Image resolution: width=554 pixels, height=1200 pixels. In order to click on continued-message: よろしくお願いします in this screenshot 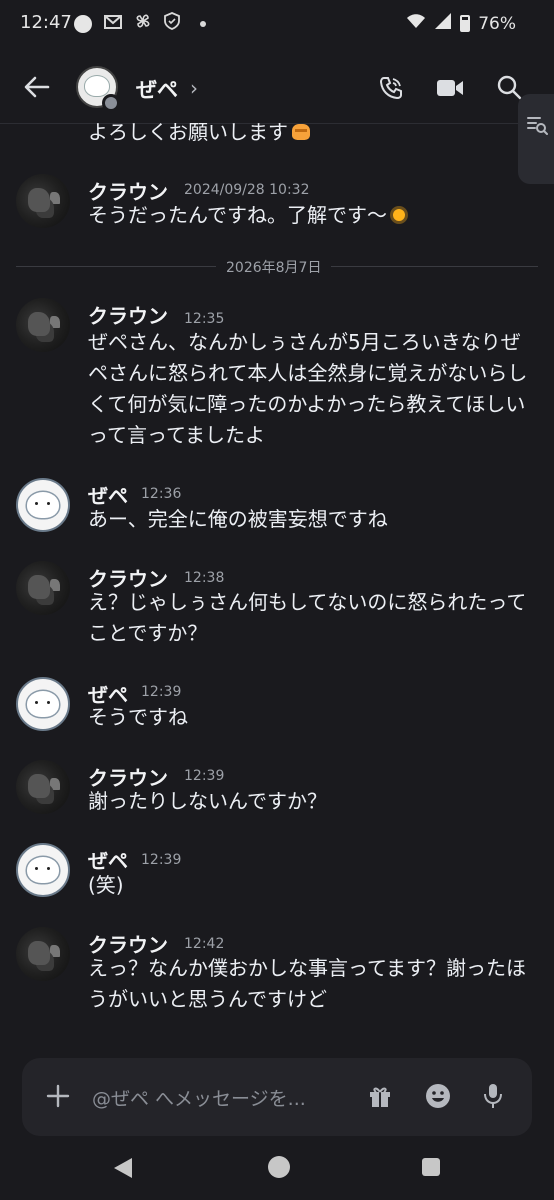, I will do `click(200, 130)`.